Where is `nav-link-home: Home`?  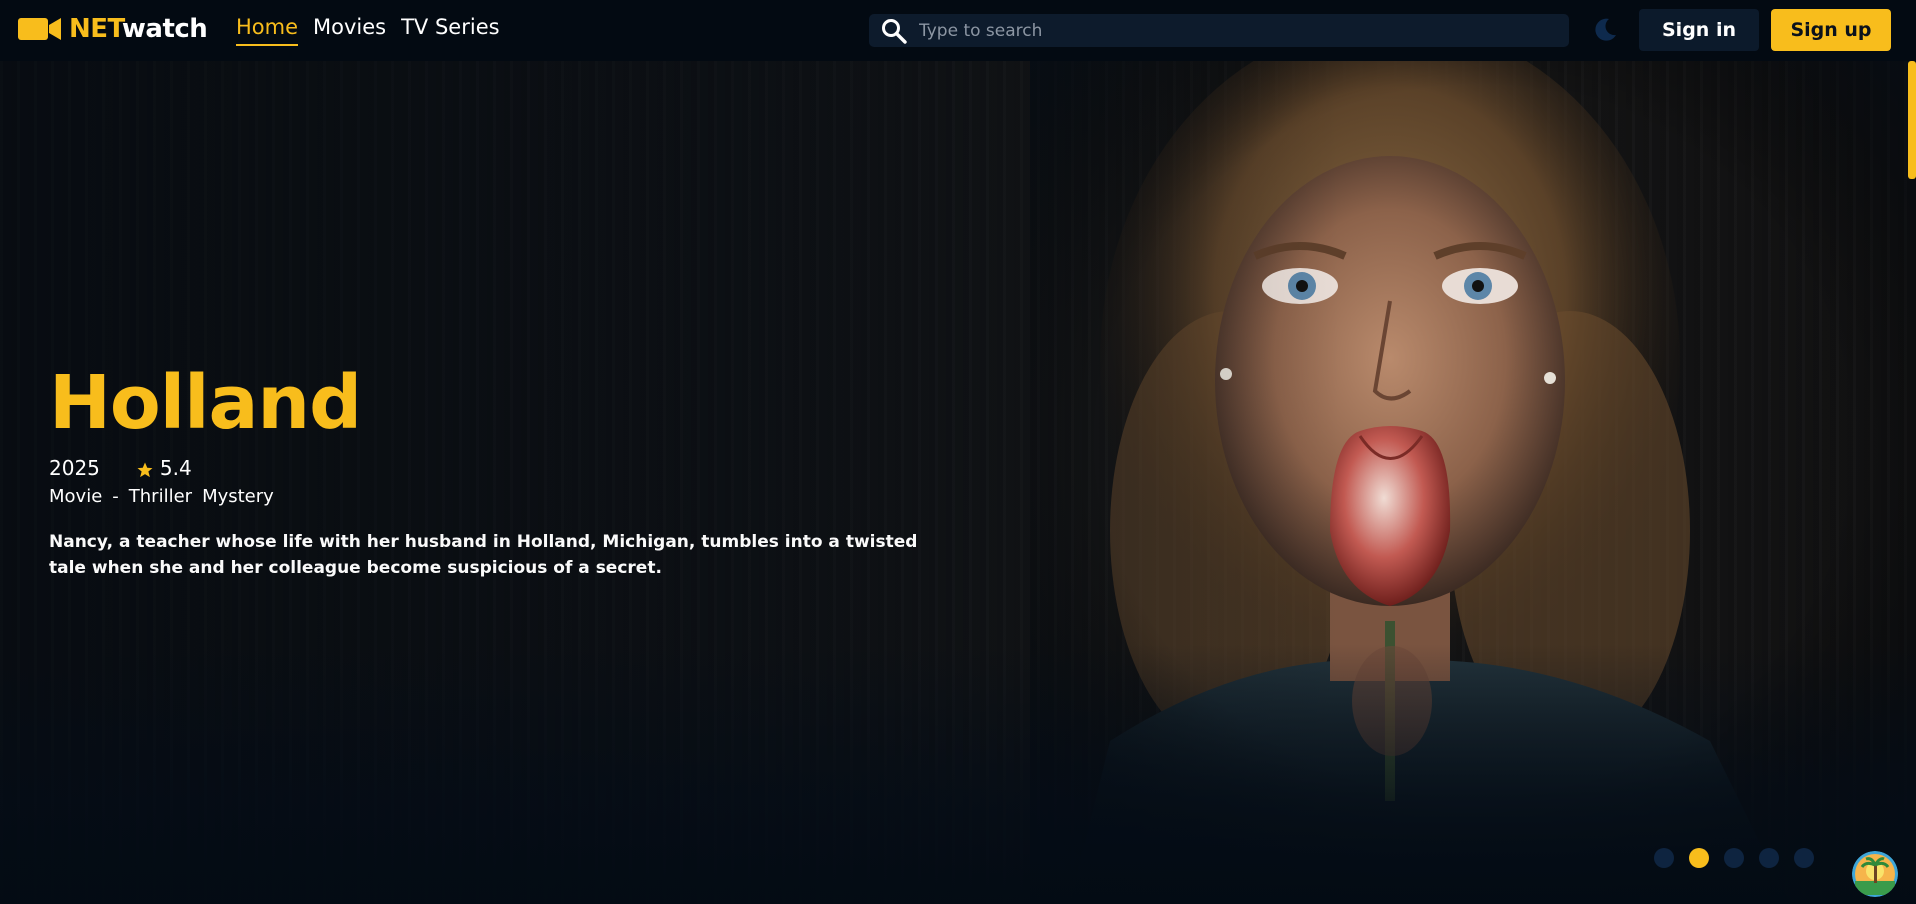
nav-link-home: Home is located at coordinates (267, 30).